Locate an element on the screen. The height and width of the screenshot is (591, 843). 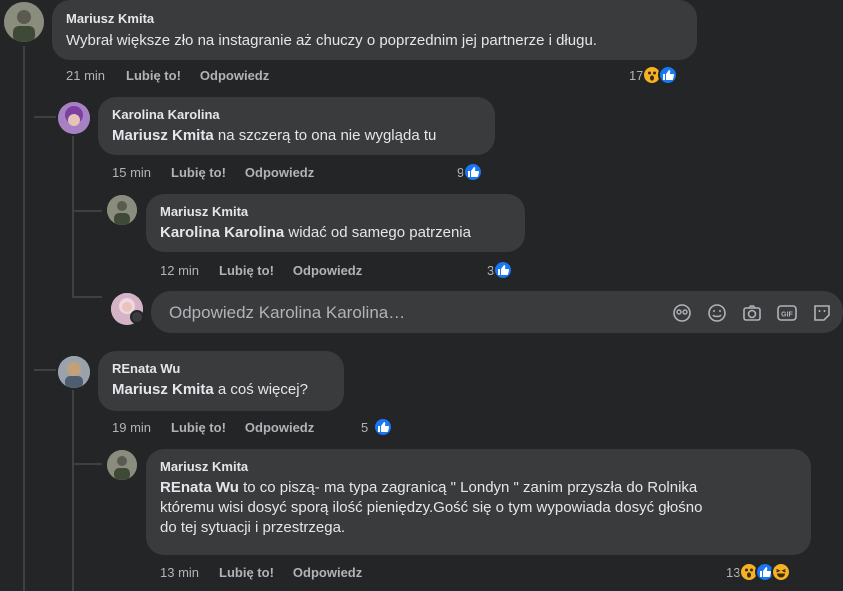
comment-bubble: REnata Wu Mariusz Kmita a coś więcej? is located at coordinates (221, 381).